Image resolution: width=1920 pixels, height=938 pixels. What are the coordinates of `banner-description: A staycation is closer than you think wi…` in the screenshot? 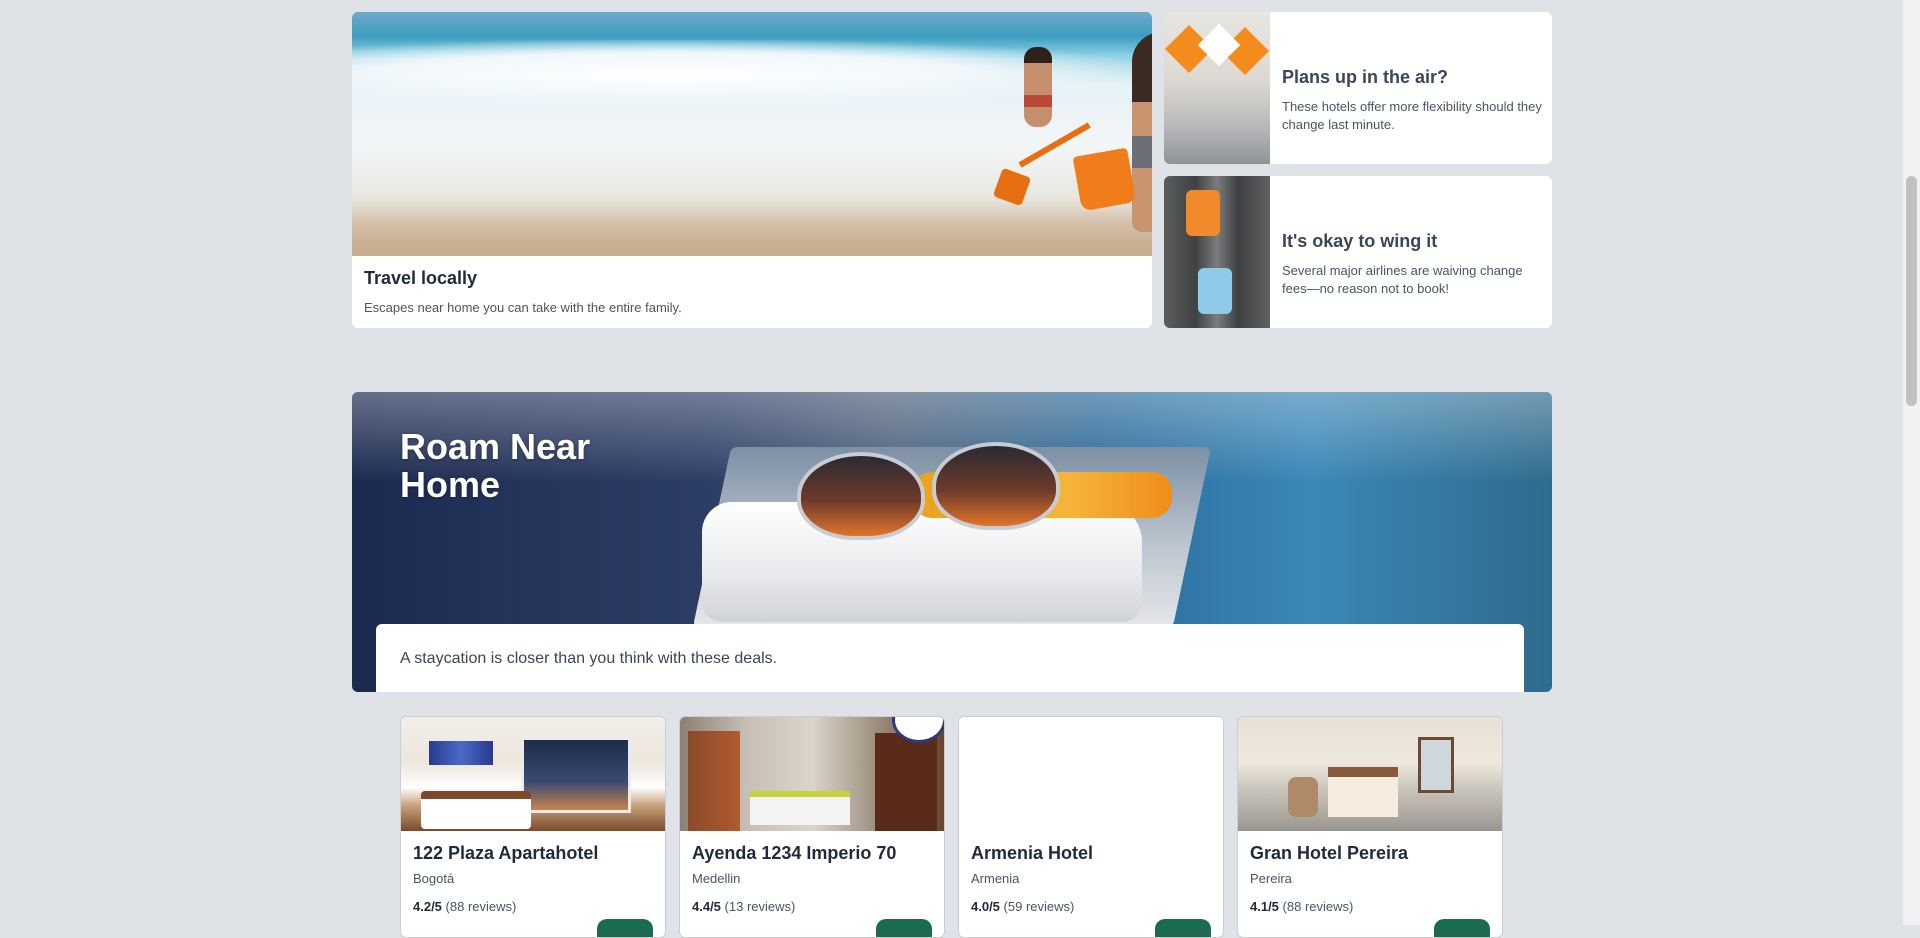 It's located at (589, 658).